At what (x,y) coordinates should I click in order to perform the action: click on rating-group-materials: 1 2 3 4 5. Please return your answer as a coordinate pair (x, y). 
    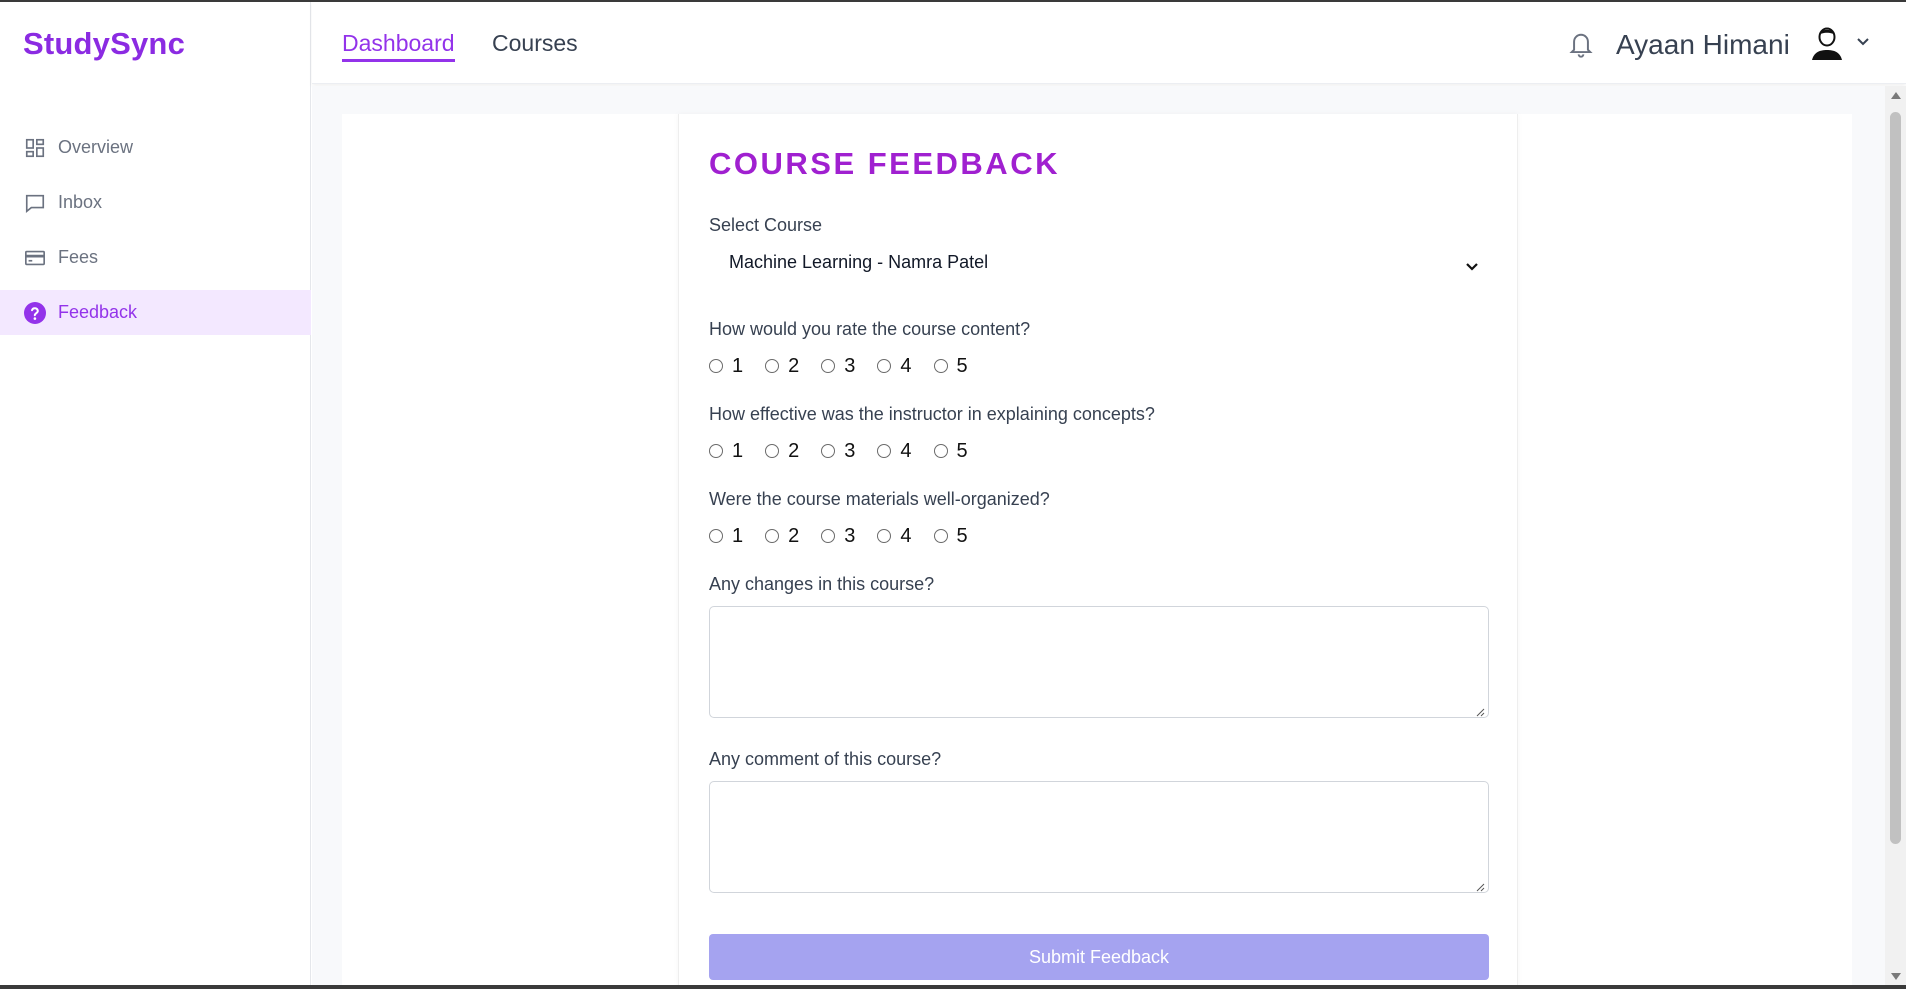
    Looking at the image, I should click on (849, 536).